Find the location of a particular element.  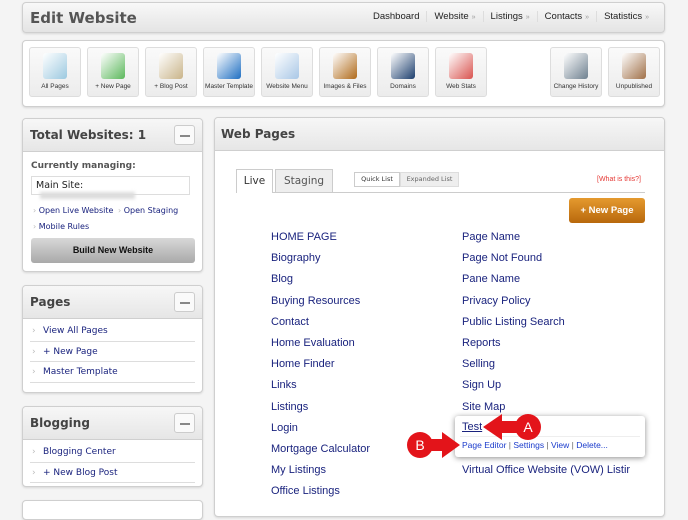

toolbar-easel-button: Unpublished is located at coordinates (634, 72).